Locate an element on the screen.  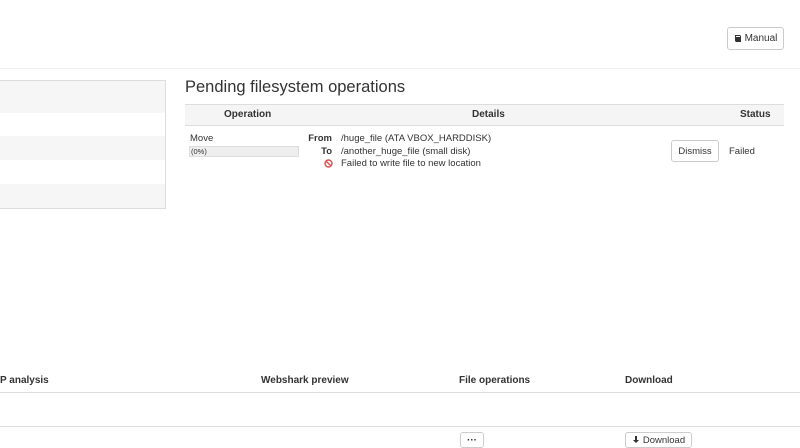
page-title: Pending filesystem operations is located at coordinates (295, 87).